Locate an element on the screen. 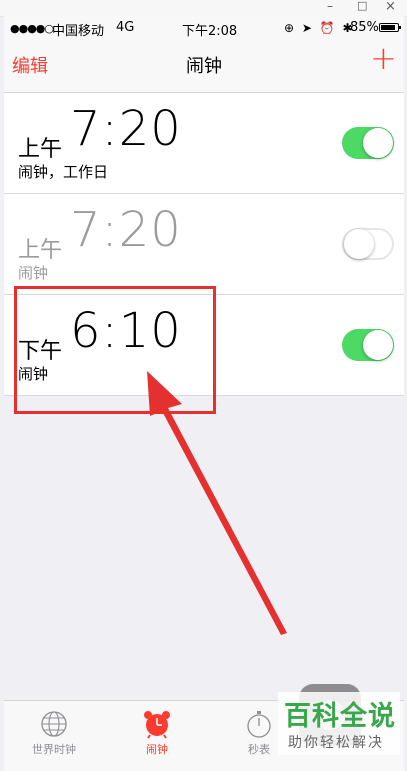  globe-icon is located at coordinates (54, 724).